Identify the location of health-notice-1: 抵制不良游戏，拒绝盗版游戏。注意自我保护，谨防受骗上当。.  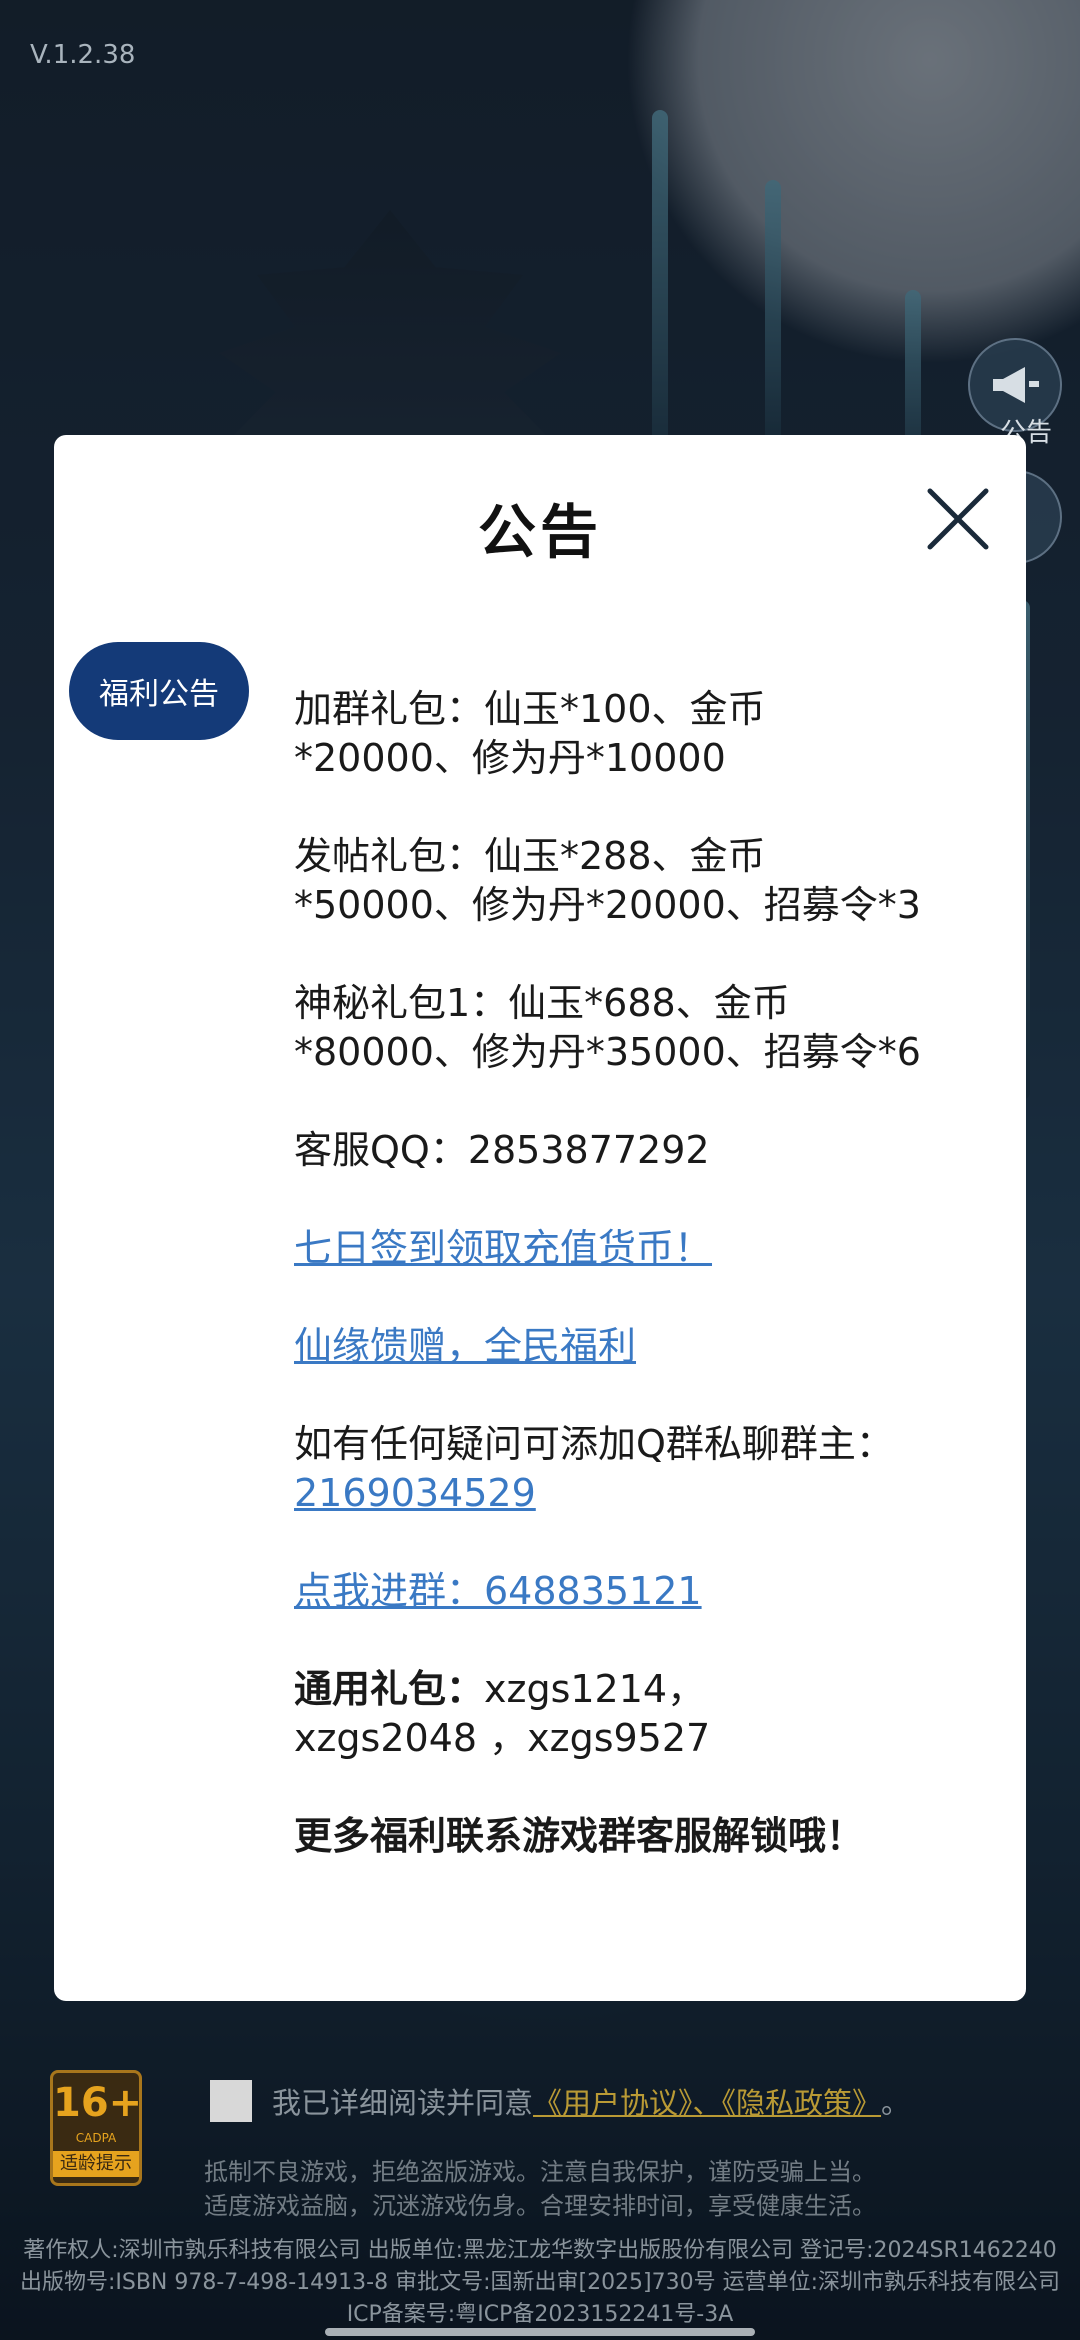
(540, 2172).